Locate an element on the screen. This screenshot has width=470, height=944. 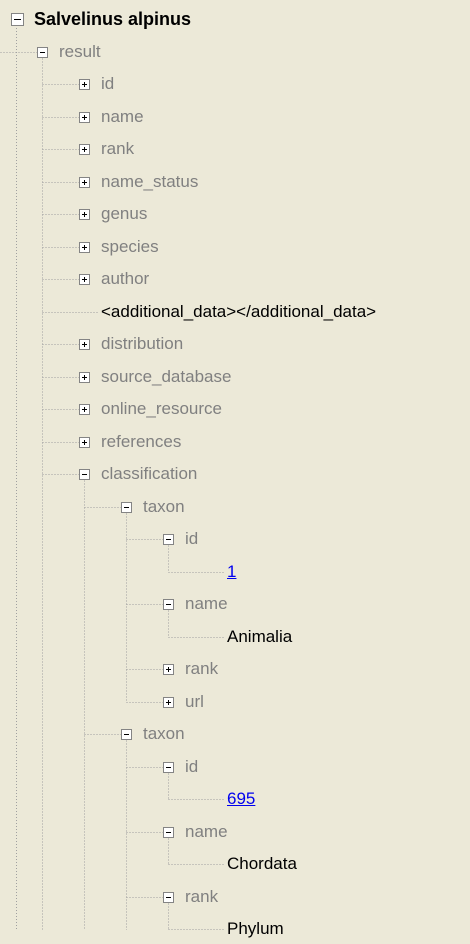
tree-item-label: author is located at coordinates (125, 278).